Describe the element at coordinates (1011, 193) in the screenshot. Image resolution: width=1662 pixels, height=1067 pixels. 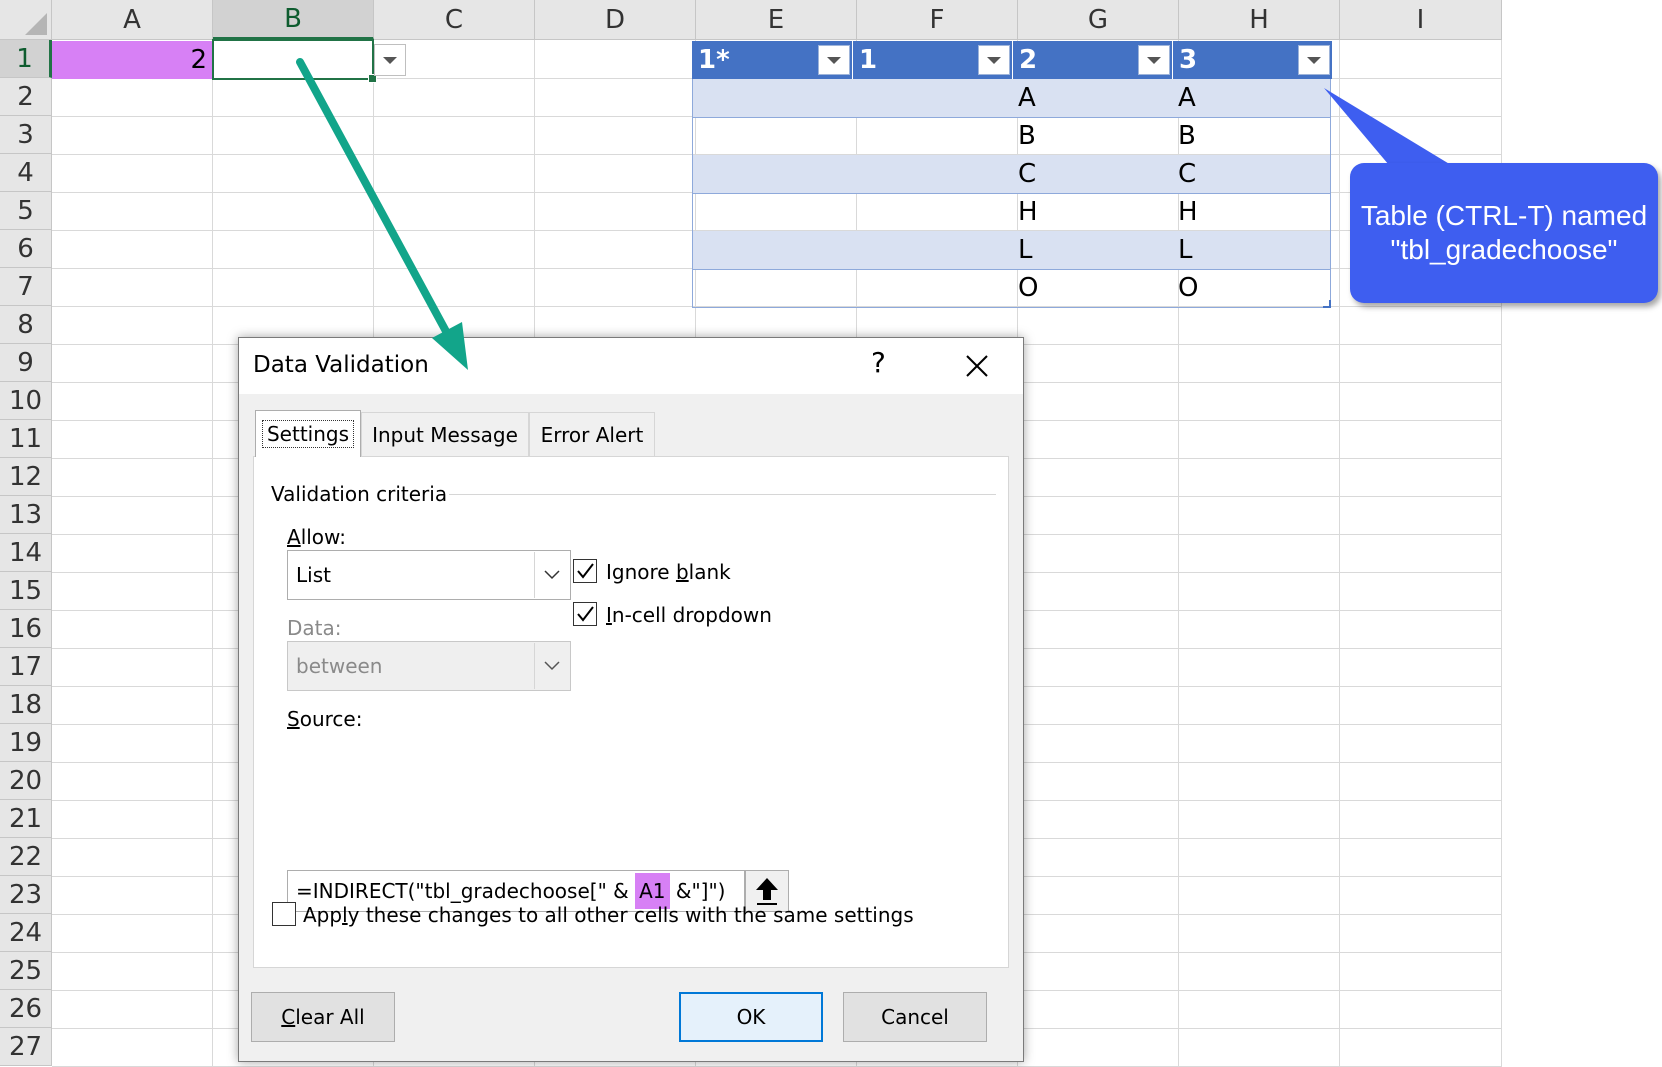
I see `table-outline` at that location.